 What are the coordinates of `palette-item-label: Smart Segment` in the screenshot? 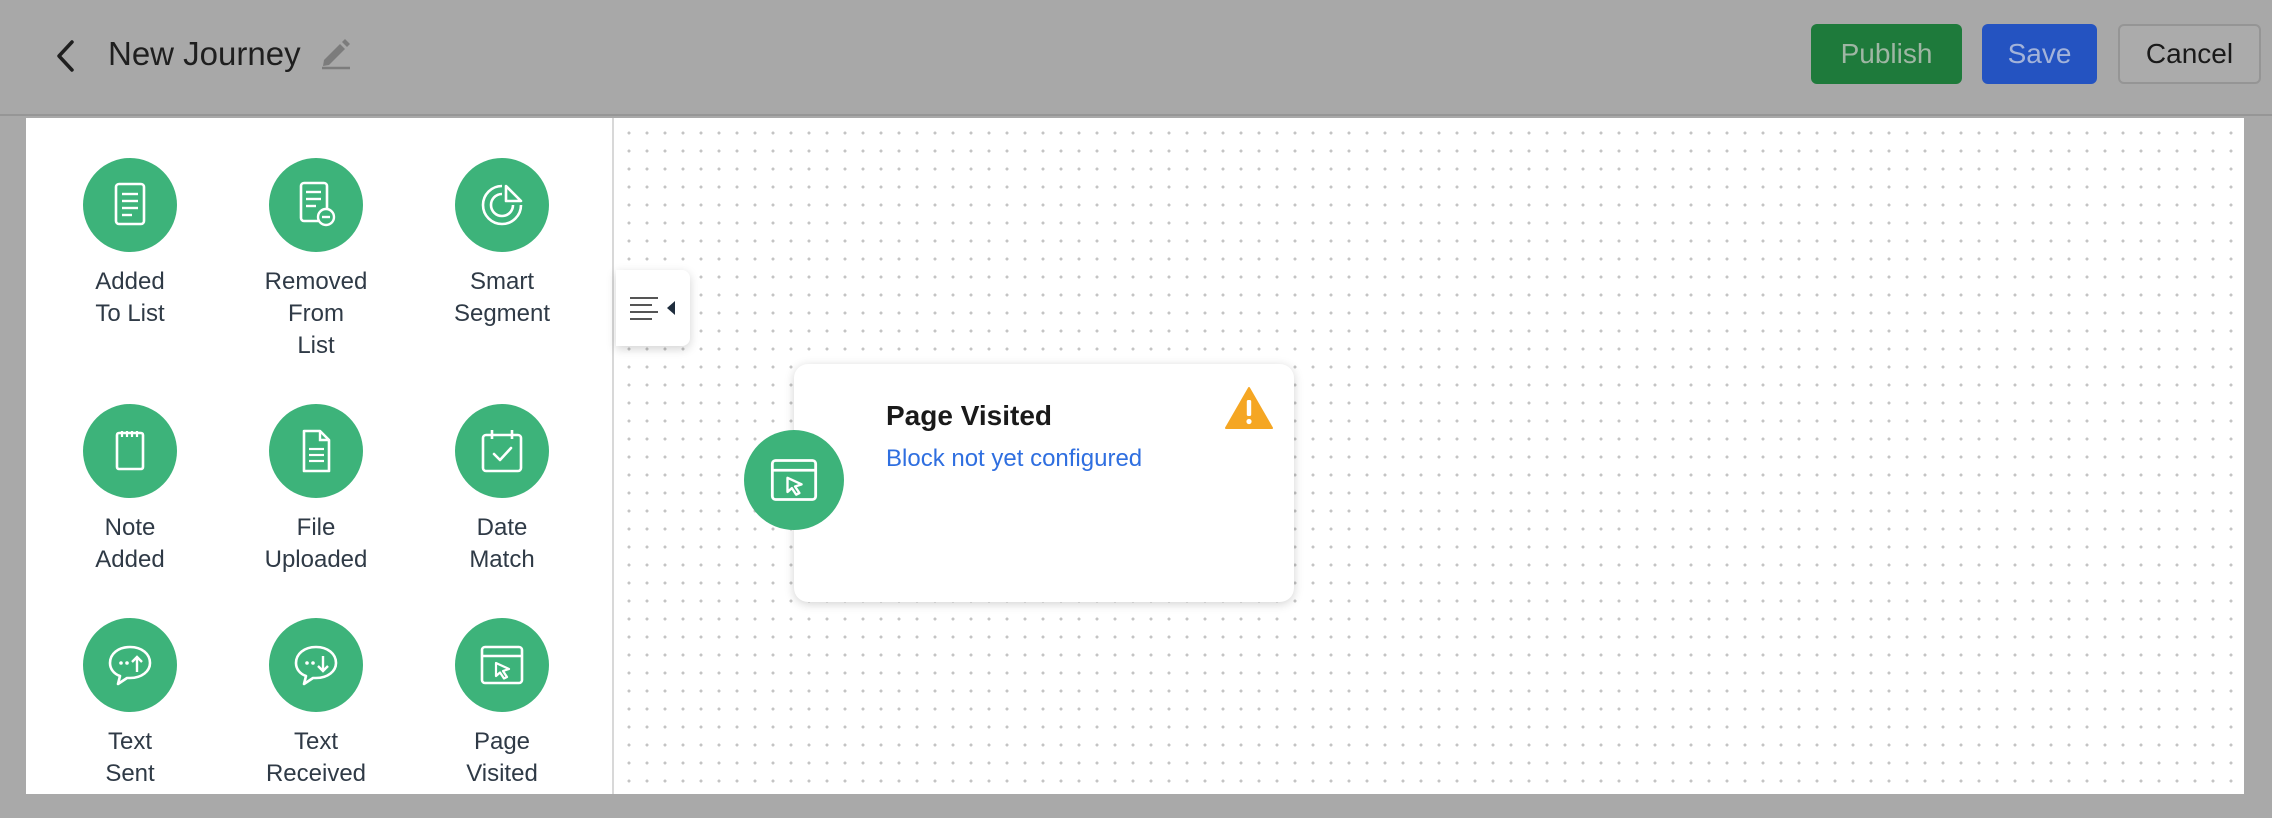 It's located at (502, 297).